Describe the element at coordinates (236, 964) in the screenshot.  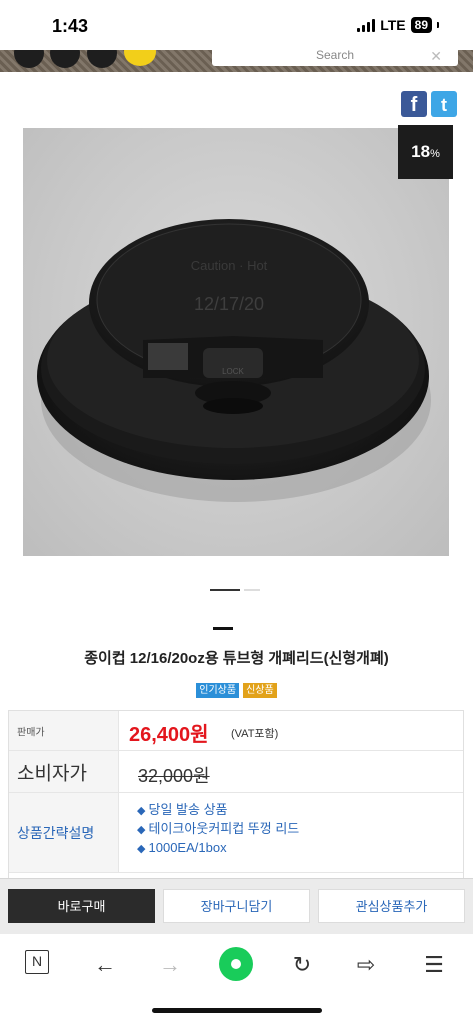
I see `green-dot-icon` at that location.